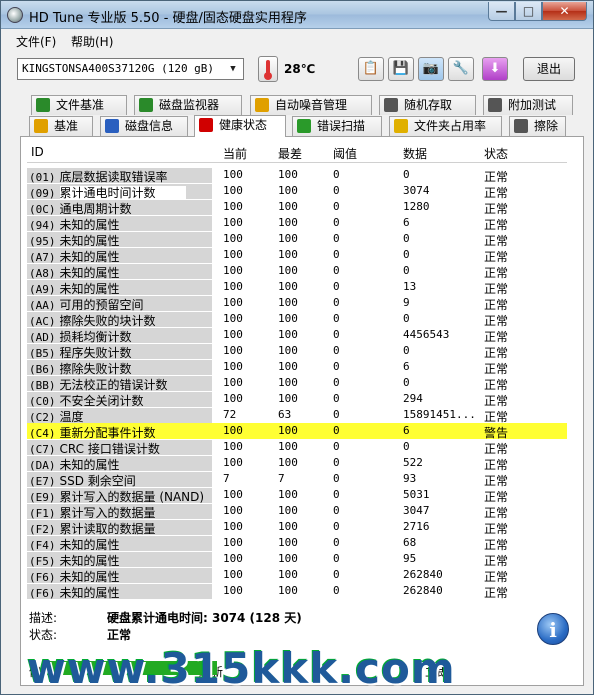 This screenshot has height=695, width=594. Describe the element at coordinates (297, 223) in the screenshot. I see `table-row: (94) 未知的属性 100 100 0 6 正常` at that location.